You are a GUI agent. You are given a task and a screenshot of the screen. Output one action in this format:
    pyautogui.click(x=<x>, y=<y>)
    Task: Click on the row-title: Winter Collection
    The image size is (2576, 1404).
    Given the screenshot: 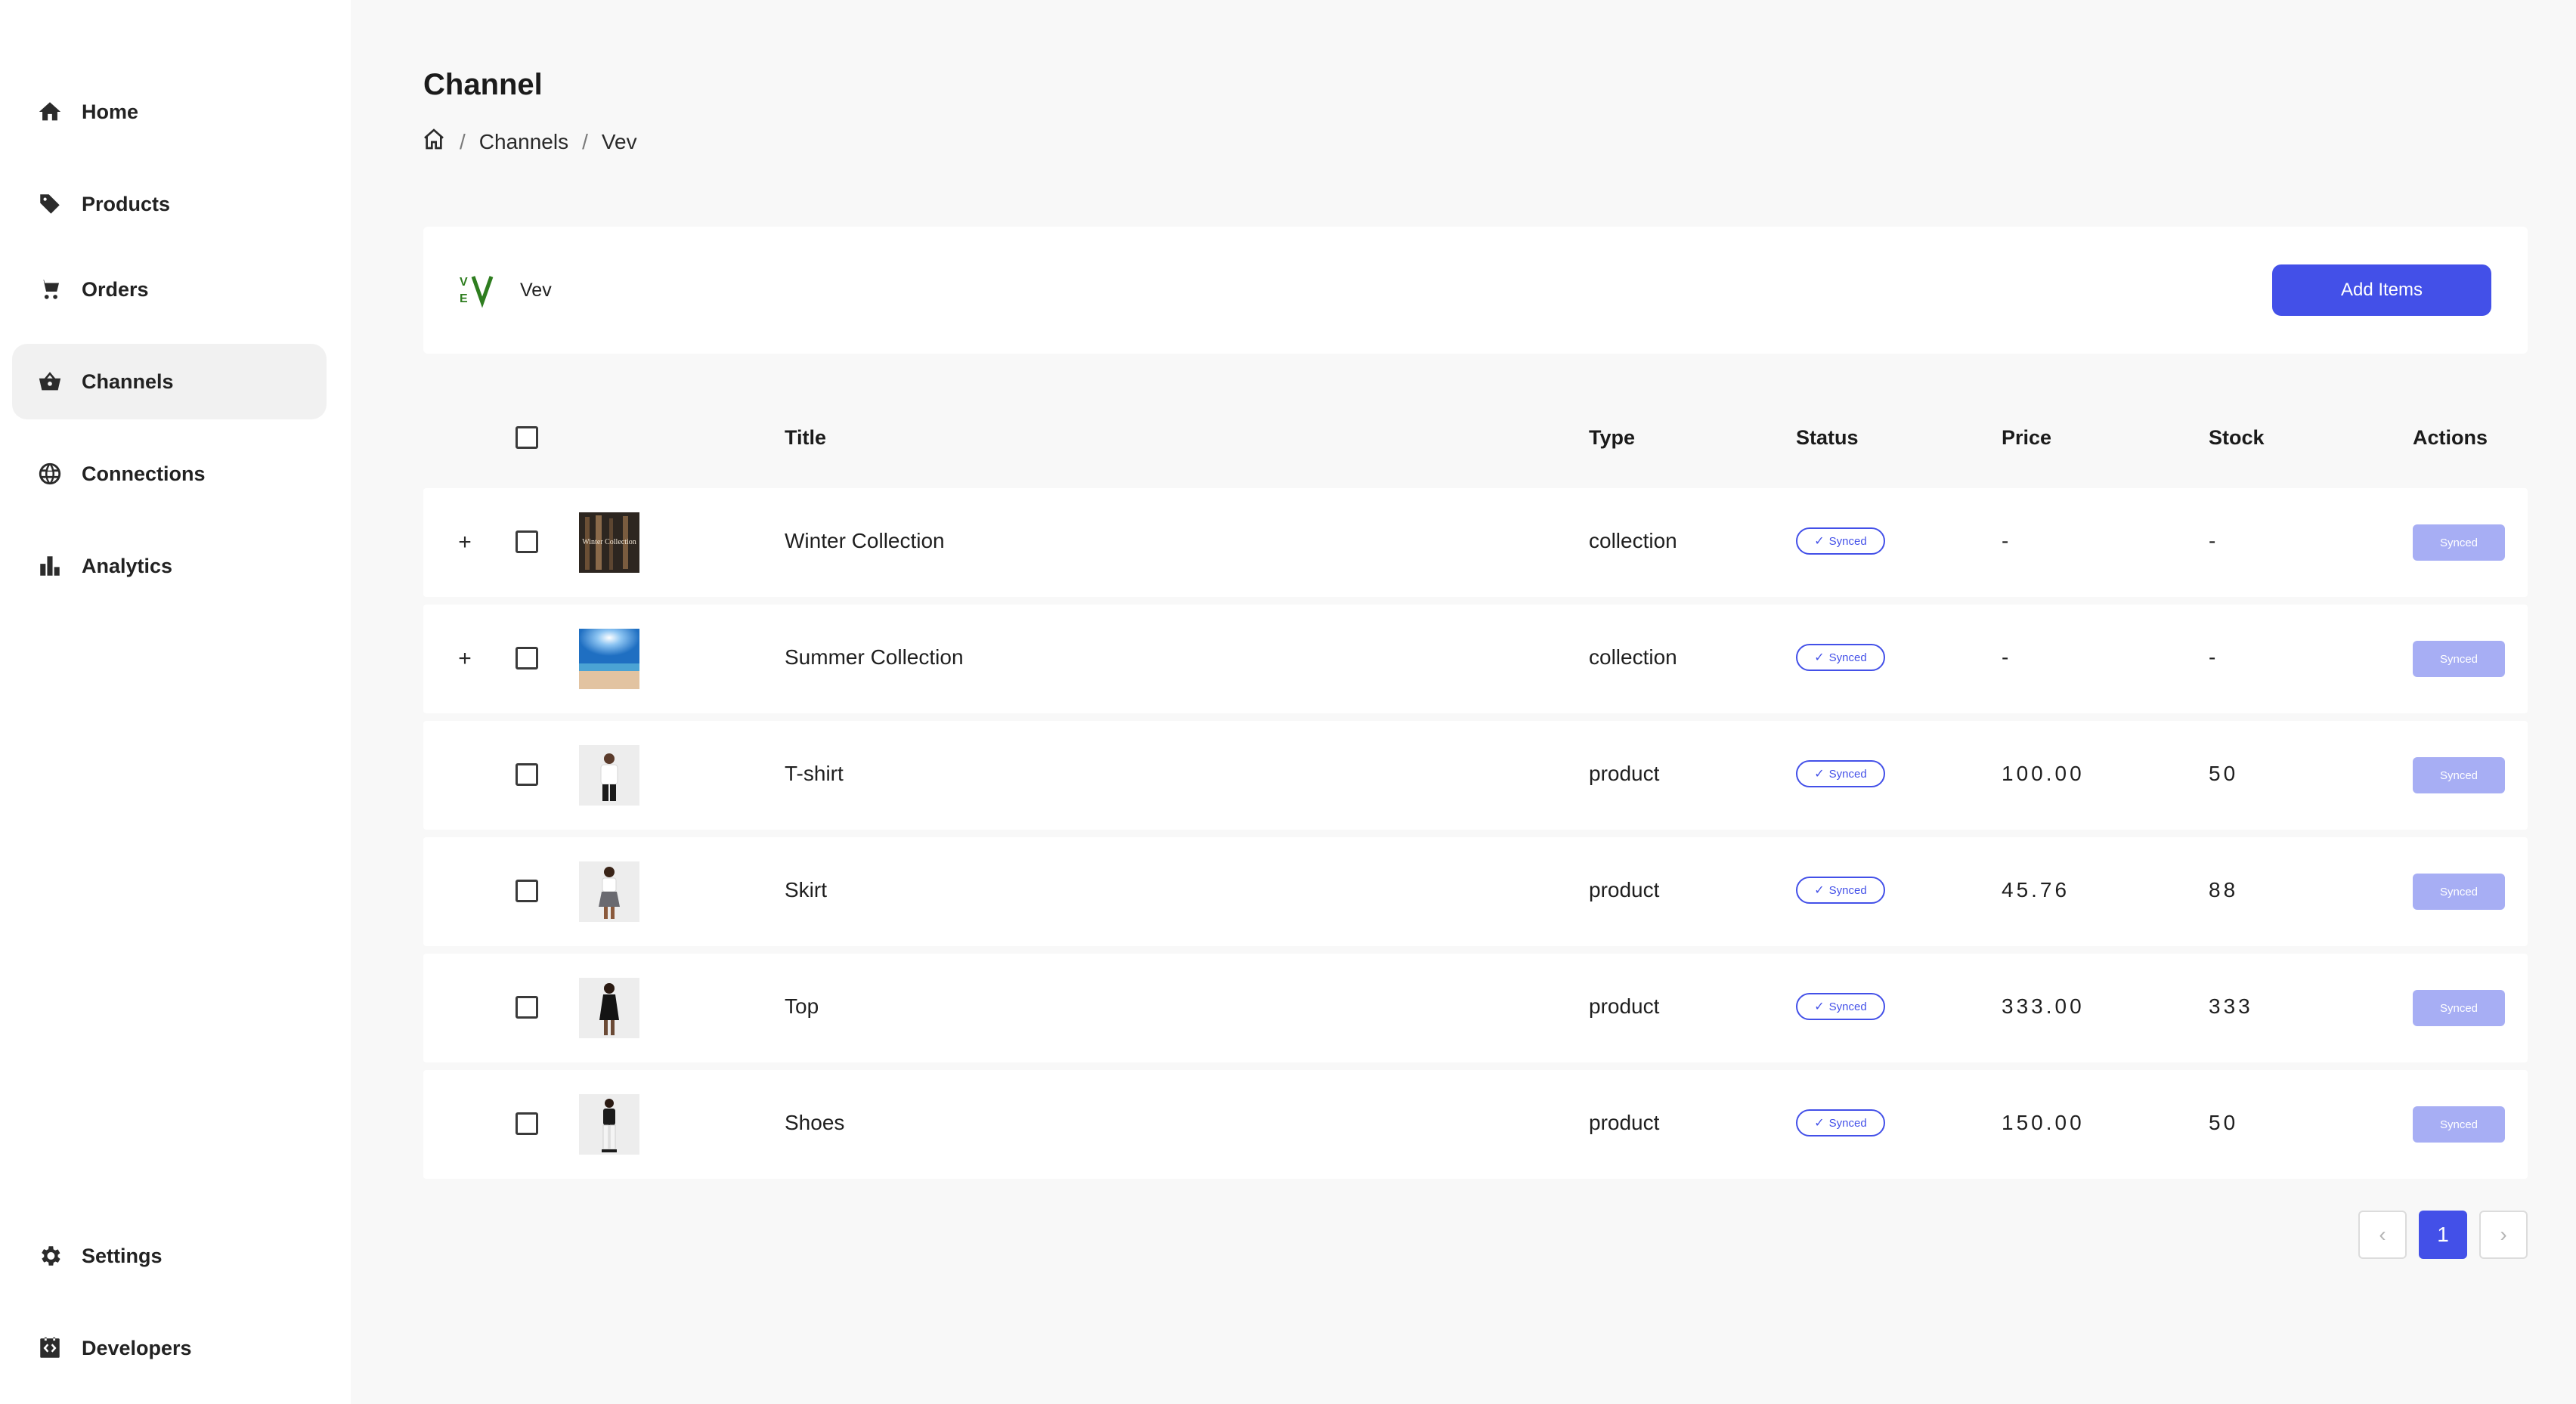 What is the action you would take?
    pyautogui.click(x=865, y=540)
    